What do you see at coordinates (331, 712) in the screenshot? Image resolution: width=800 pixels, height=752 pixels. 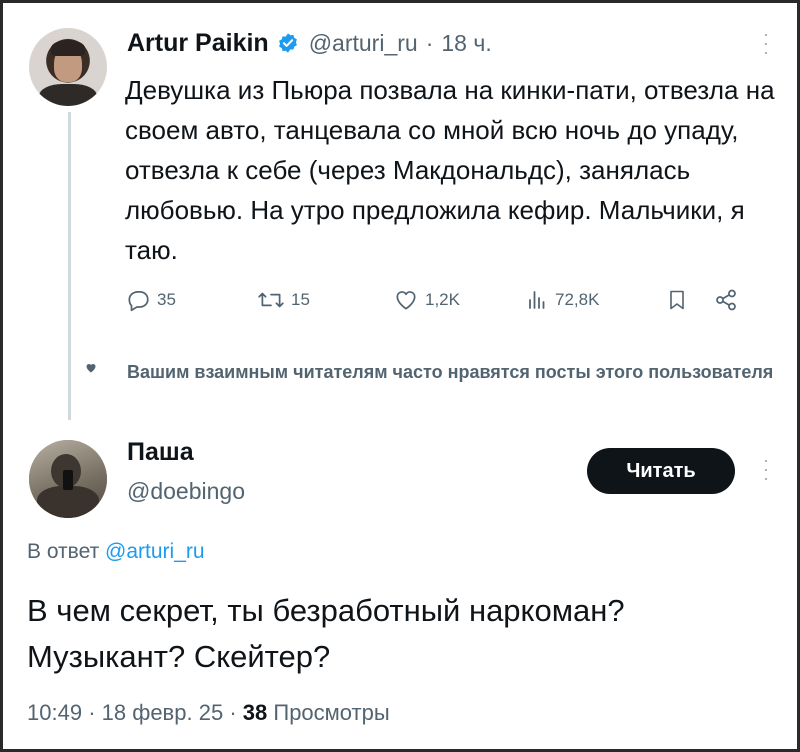 I see `reply-views-label: Просмотры` at bounding box center [331, 712].